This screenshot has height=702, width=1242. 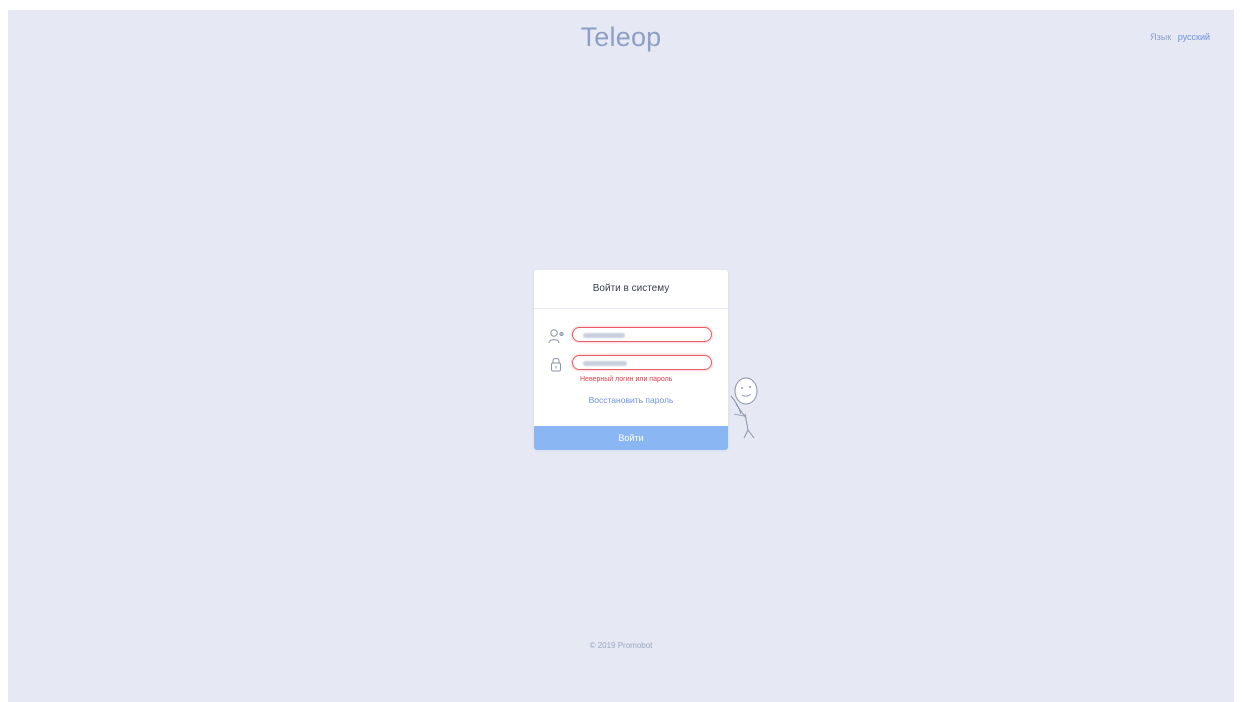 I want to click on login-card-title: Войти в систему, so click(x=631, y=289).